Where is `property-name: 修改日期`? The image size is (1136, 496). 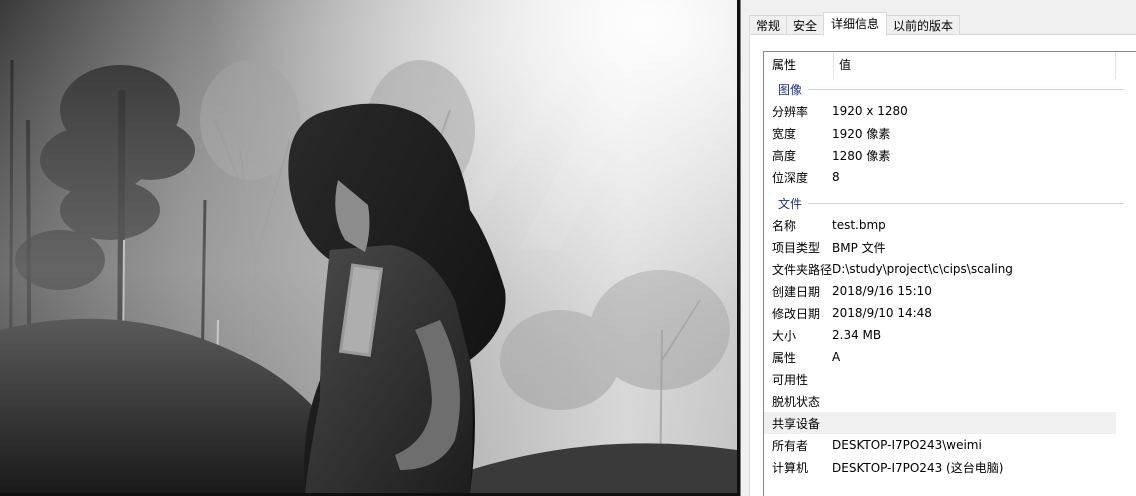 property-name: 修改日期 is located at coordinates (796, 313).